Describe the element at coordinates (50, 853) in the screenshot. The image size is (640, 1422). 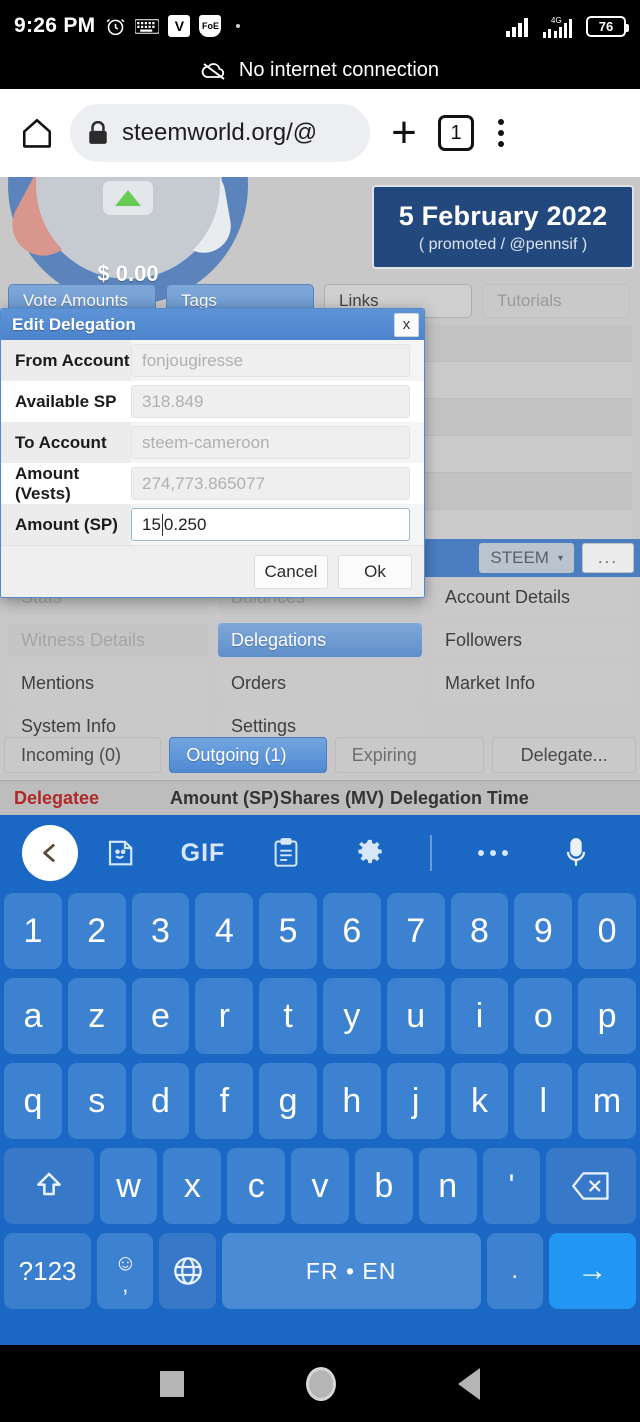
I see `back-chevron-icon` at that location.